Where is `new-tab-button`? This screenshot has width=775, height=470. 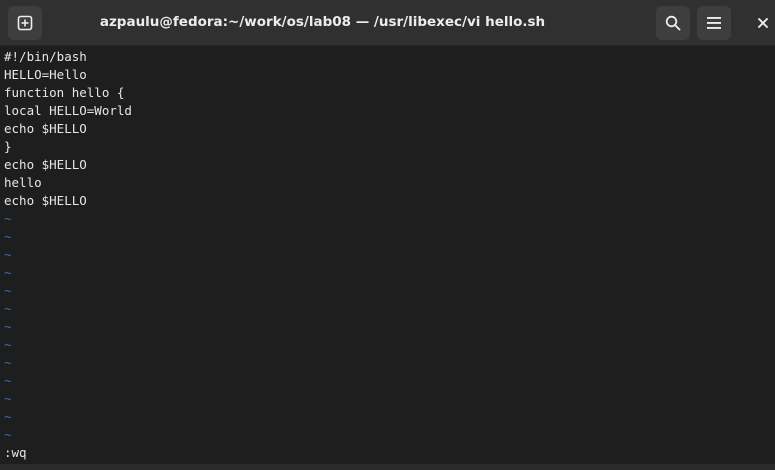
new-tab-button is located at coordinates (25, 23).